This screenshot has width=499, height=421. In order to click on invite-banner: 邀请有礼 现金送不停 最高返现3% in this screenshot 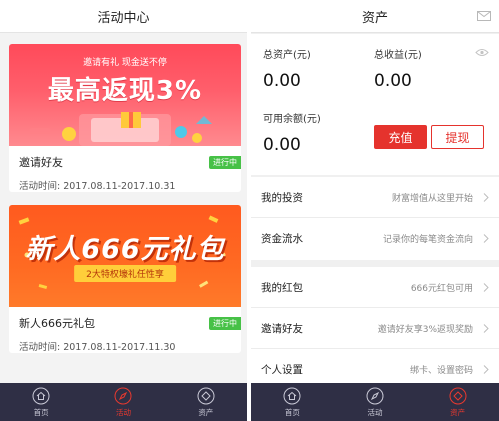, I will do `click(125, 95)`.